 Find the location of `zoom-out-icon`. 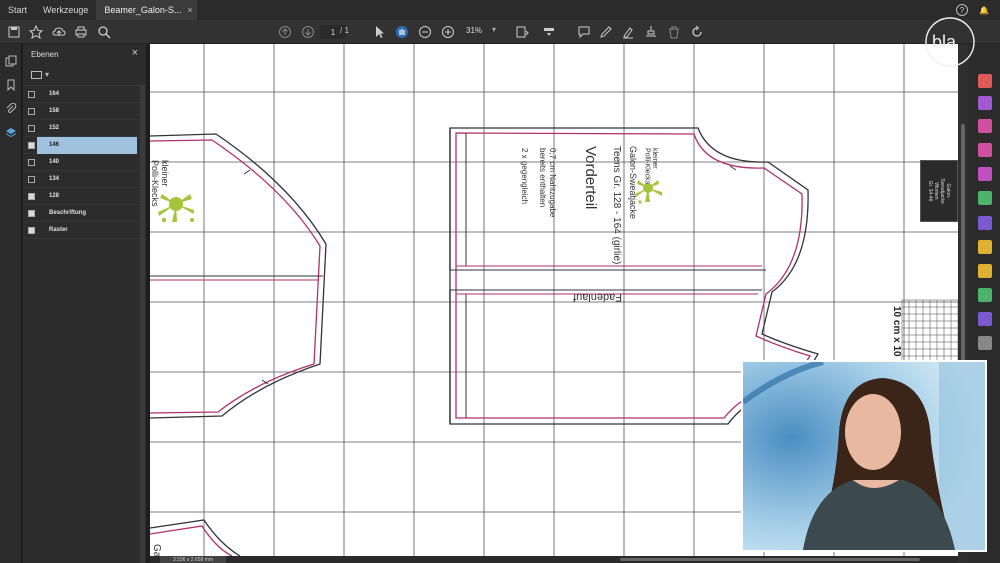

zoom-out-icon is located at coordinates (425, 32).